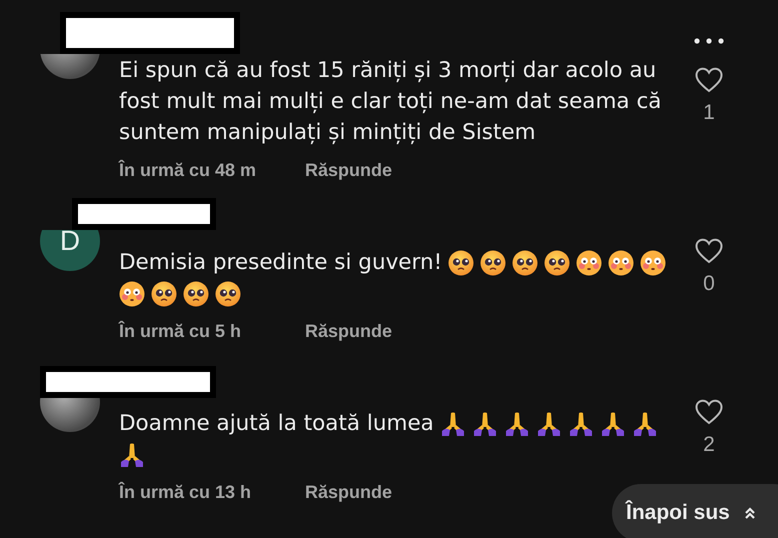 Image resolution: width=778 pixels, height=538 pixels. What do you see at coordinates (276, 424) in the screenshot?
I see `comment-text: Doamne ajută la toată lumea` at bounding box center [276, 424].